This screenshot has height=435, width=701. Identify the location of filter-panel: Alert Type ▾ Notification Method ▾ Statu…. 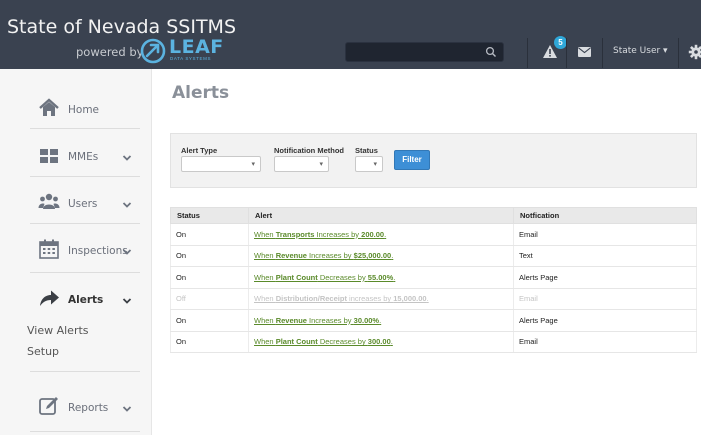
(433, 160).